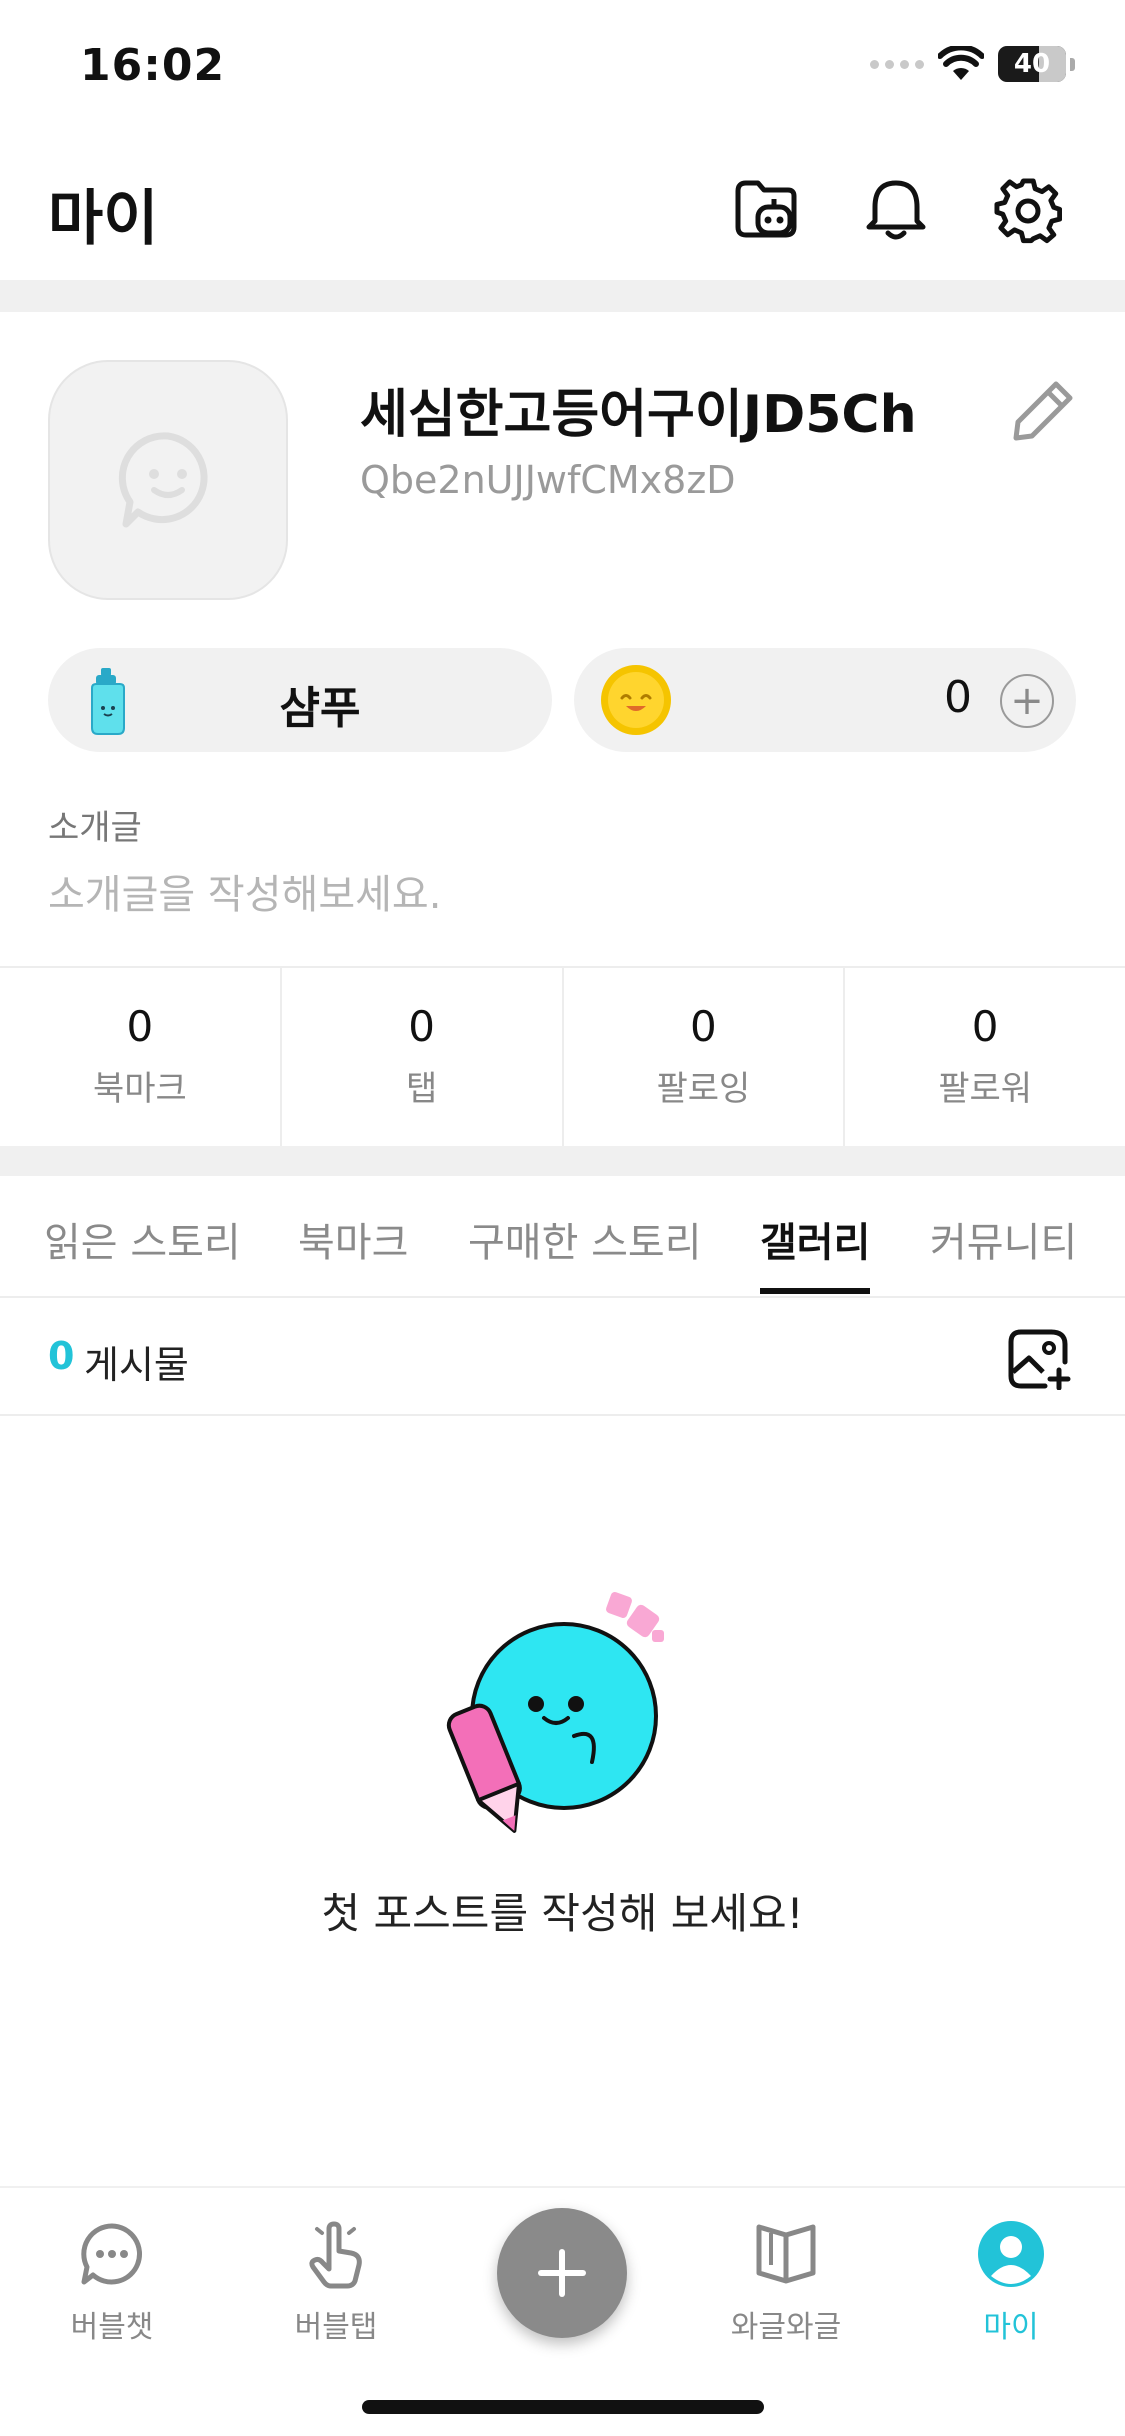  What do you see at coordinates (320, 708) in the screenshot?
I see `shampoo-label: 샴푸` at bounding box center [320, 708].